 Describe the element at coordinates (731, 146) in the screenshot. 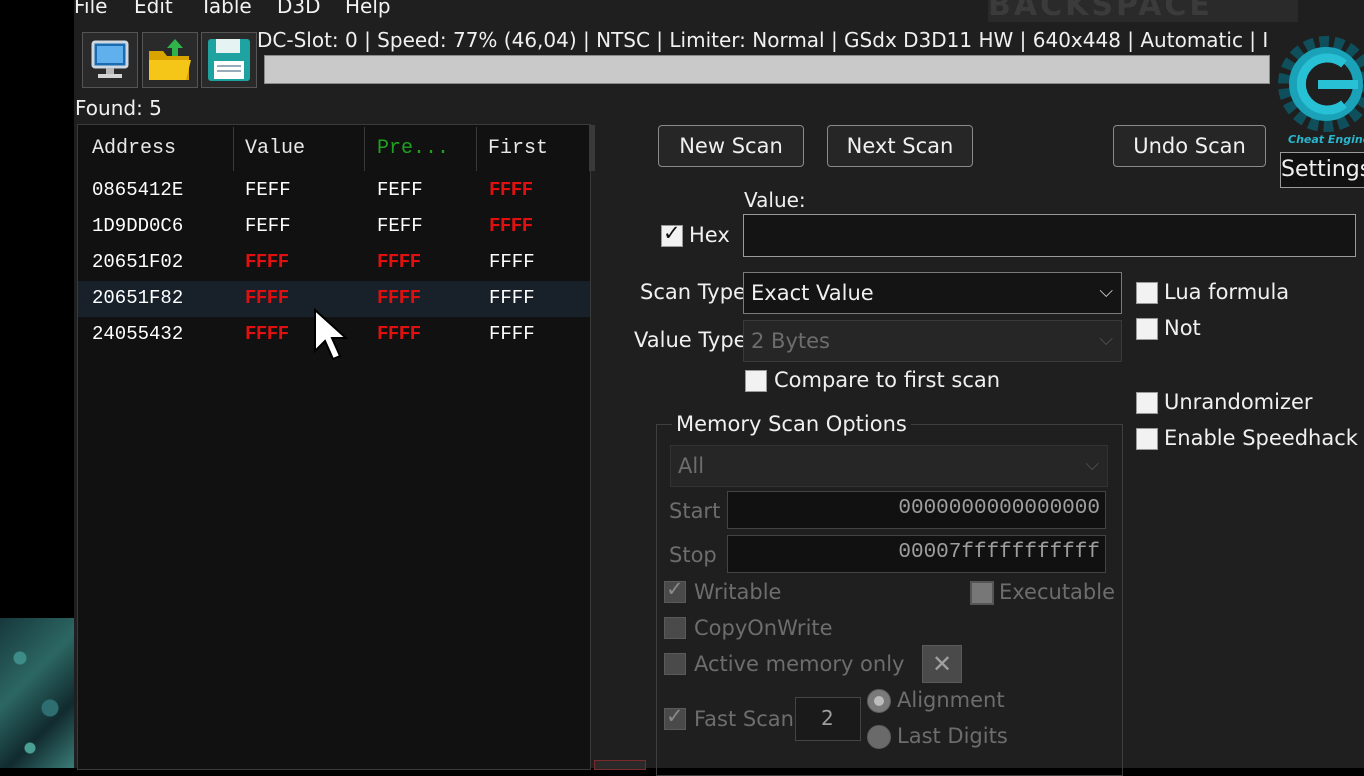

I see `new-scan-button: New Scan` at that location.